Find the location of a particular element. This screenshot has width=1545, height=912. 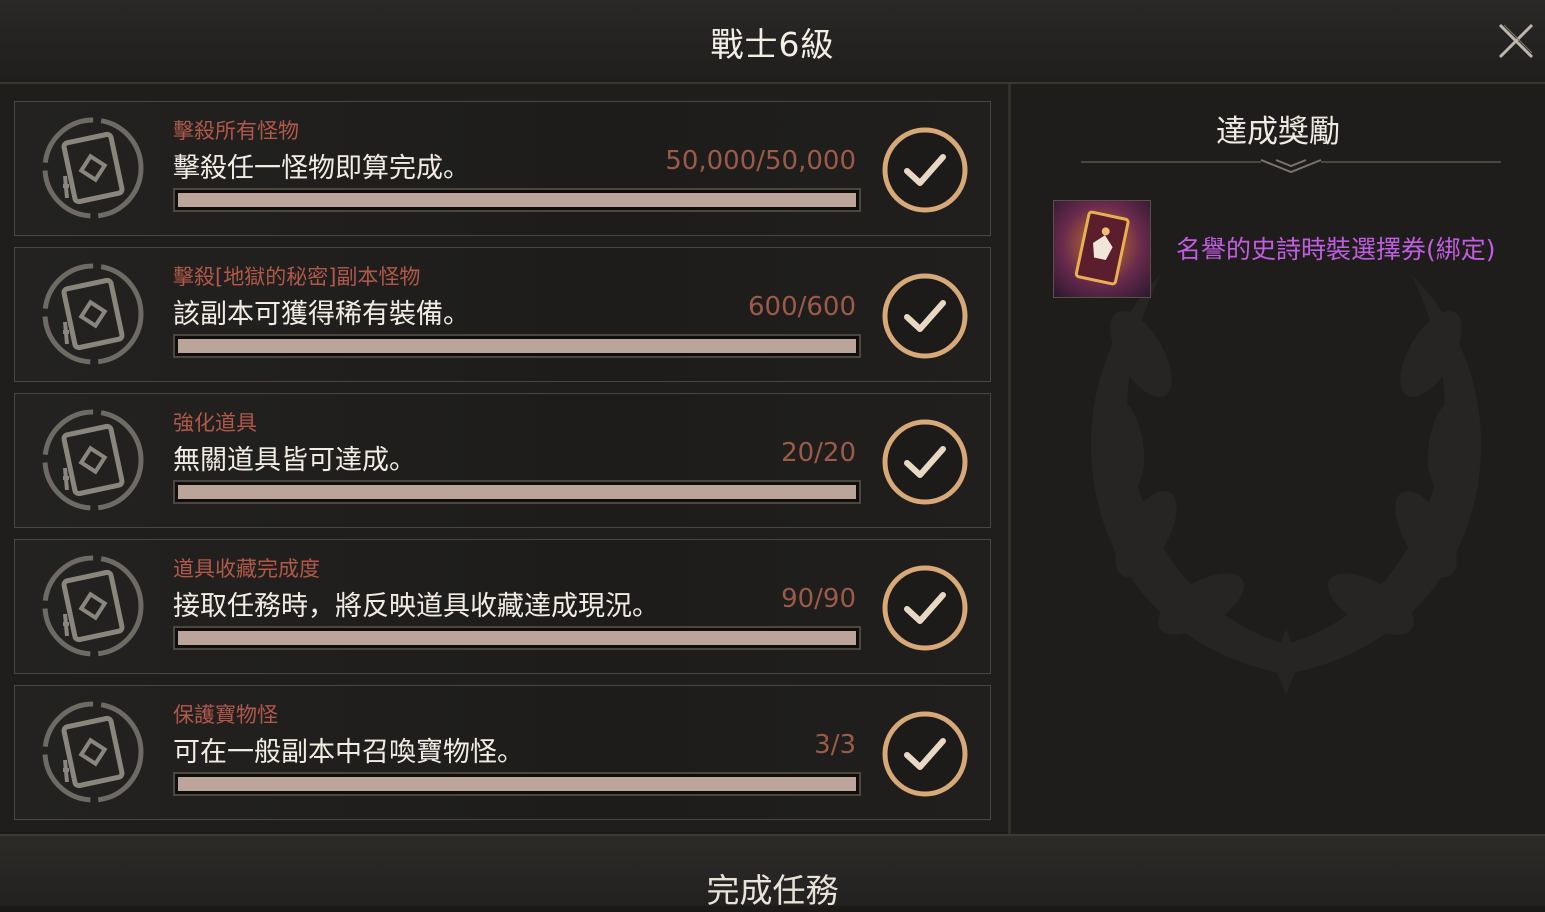

quest-description: 擊殺任一怪物即算完成。 is located at coordinates (321, 168).